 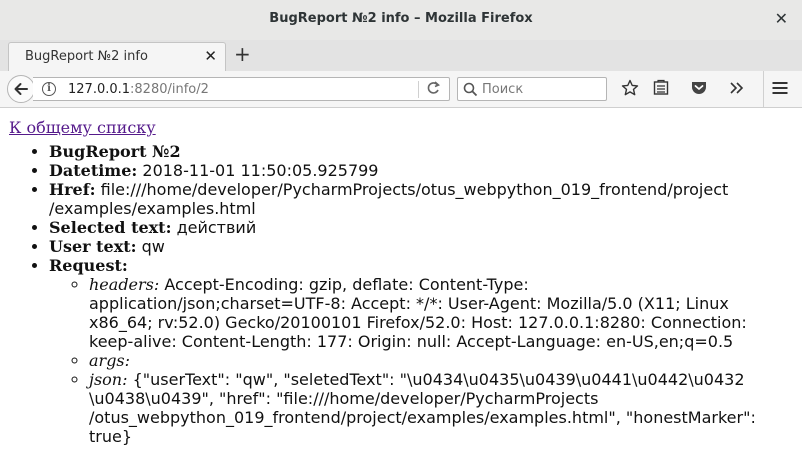 I want to click on pocket-icon, so click(x=699, y=88).